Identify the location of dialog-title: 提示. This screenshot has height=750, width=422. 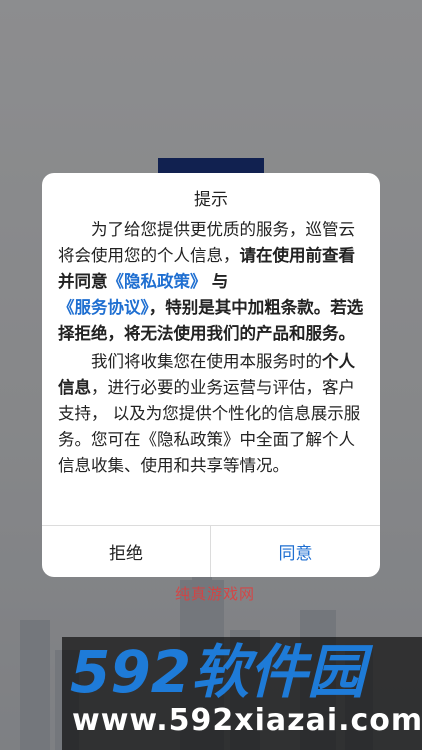
(211, 200).